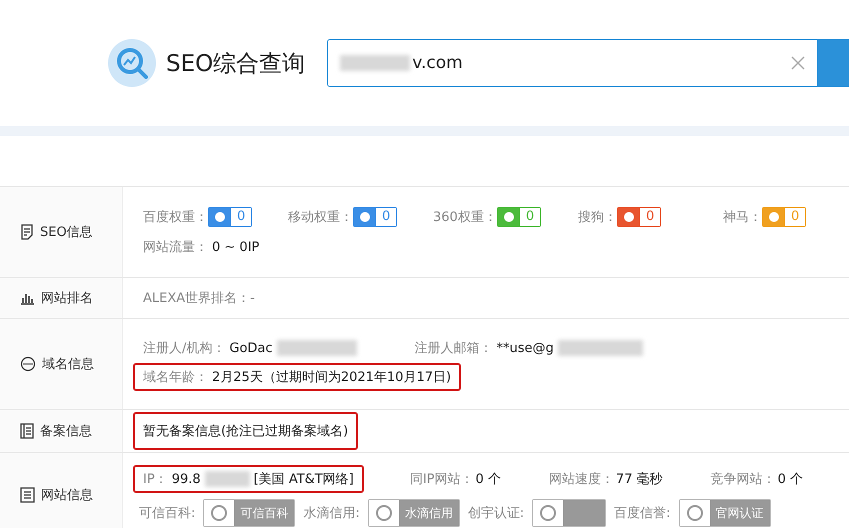 Image resolution: width=849 pixels, height=528 pixels. What do you see at coordinates (465, 217) in the screenshot?
I see `weight-label: 360权重：` at bounding box center [465, 217].